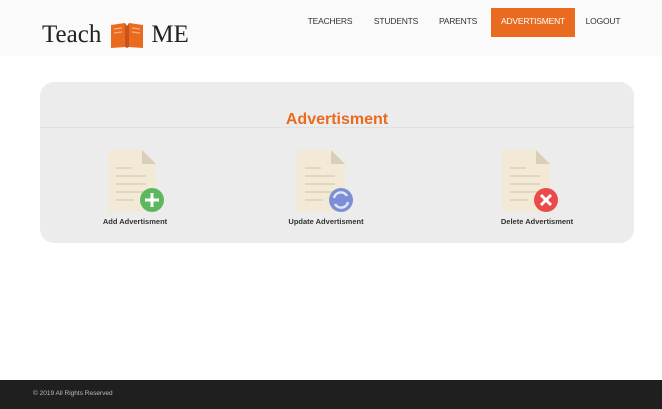 The image size is (662, 409). Describe the element at coordinates (73, 393) in the screenshot. I see `copyright-text: © 2019 All Rights Reserved` at that location.